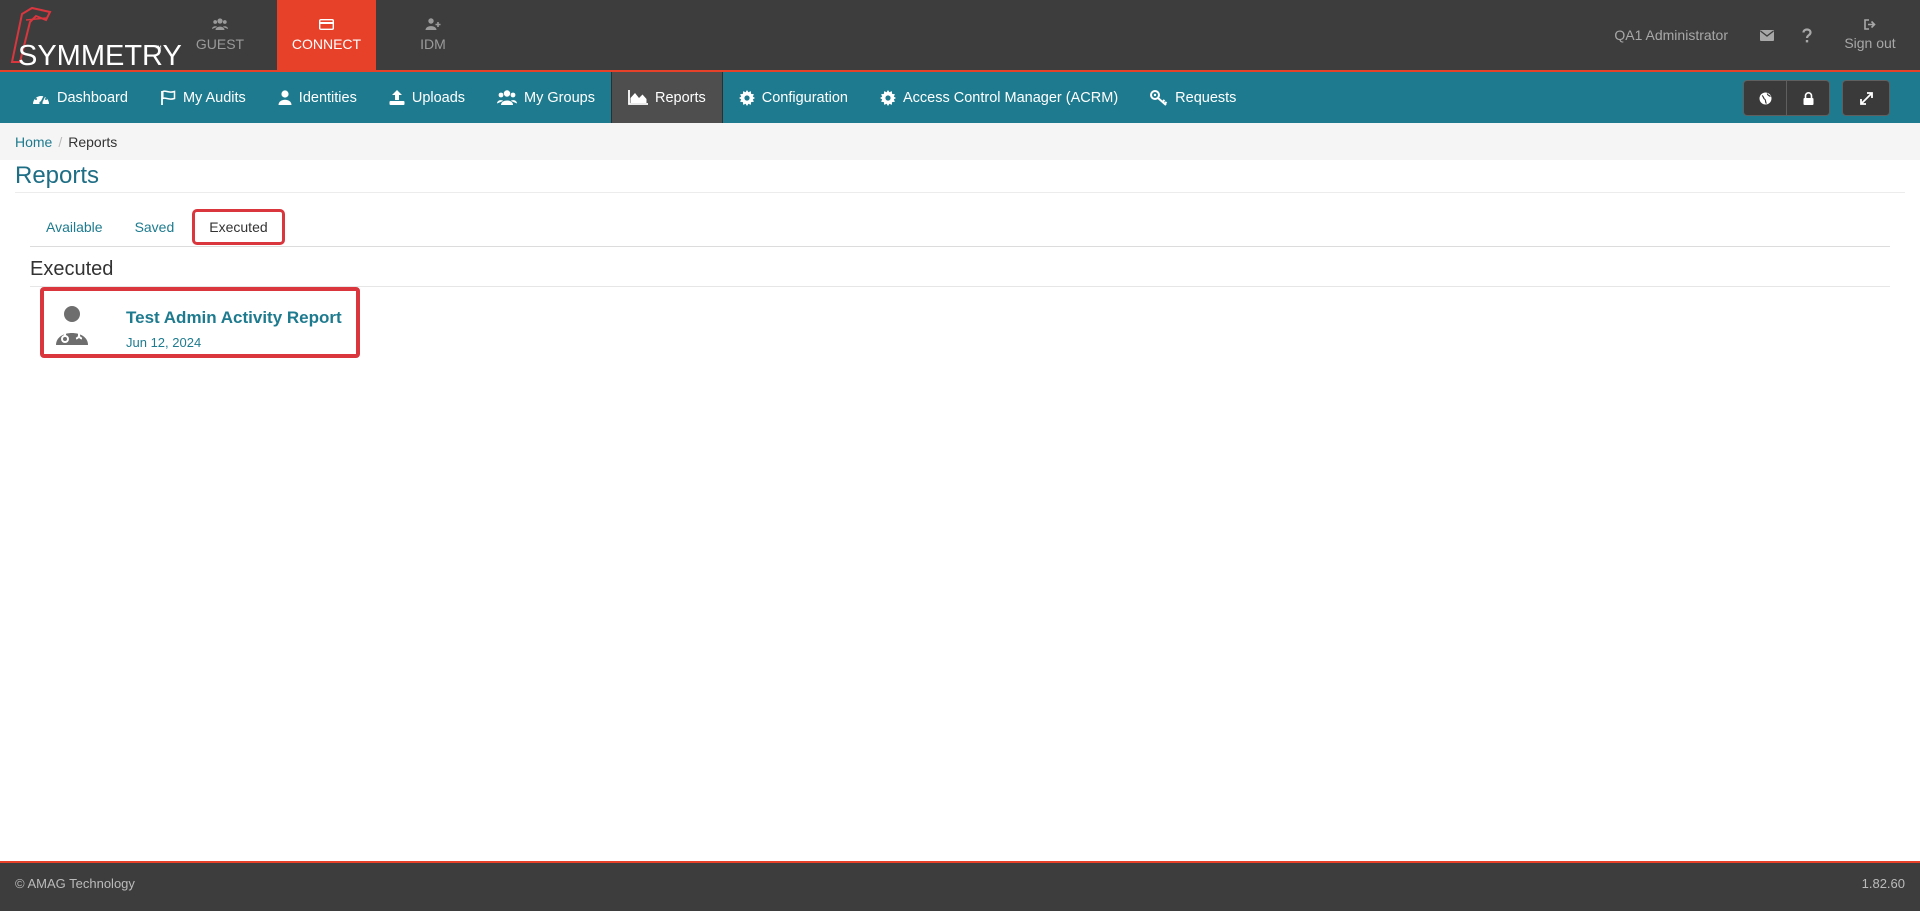 This screenshot has width=1920, height=911. Describe the element at coordinates (75, 883) in the screenshot. I see `copyright: © AMAG Technology` at that location.